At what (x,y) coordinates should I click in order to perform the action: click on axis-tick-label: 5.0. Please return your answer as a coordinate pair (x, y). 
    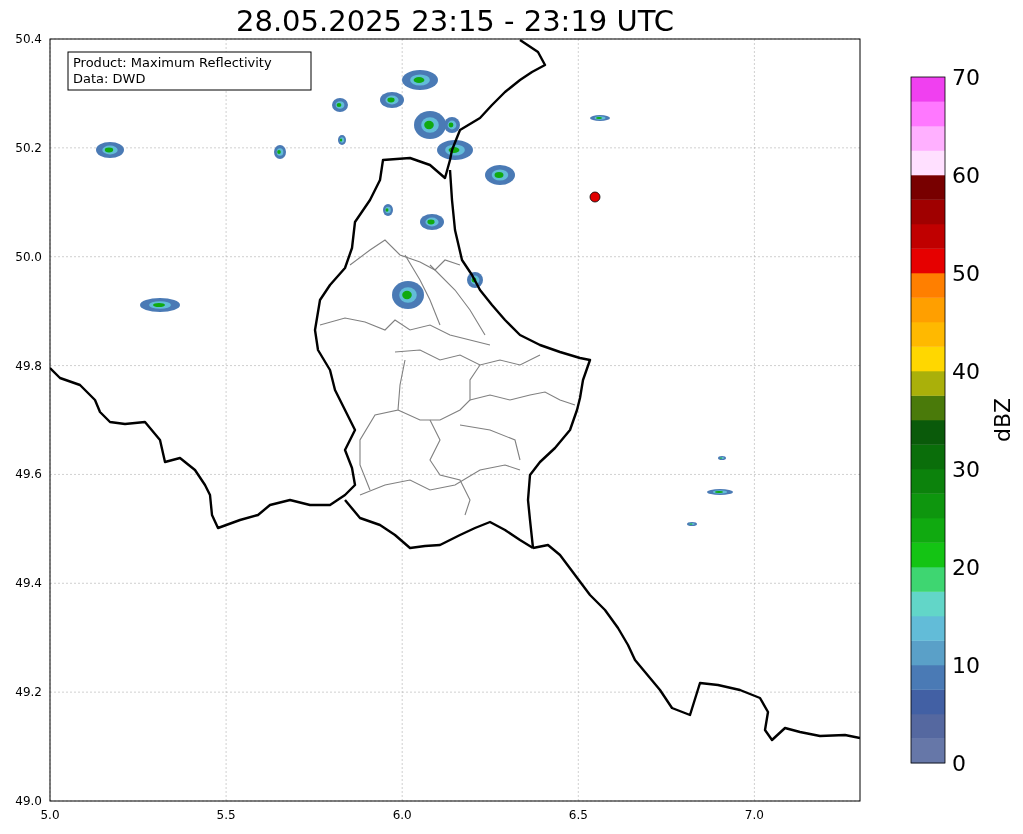
    Looking at the image, I should click on (50, 815).